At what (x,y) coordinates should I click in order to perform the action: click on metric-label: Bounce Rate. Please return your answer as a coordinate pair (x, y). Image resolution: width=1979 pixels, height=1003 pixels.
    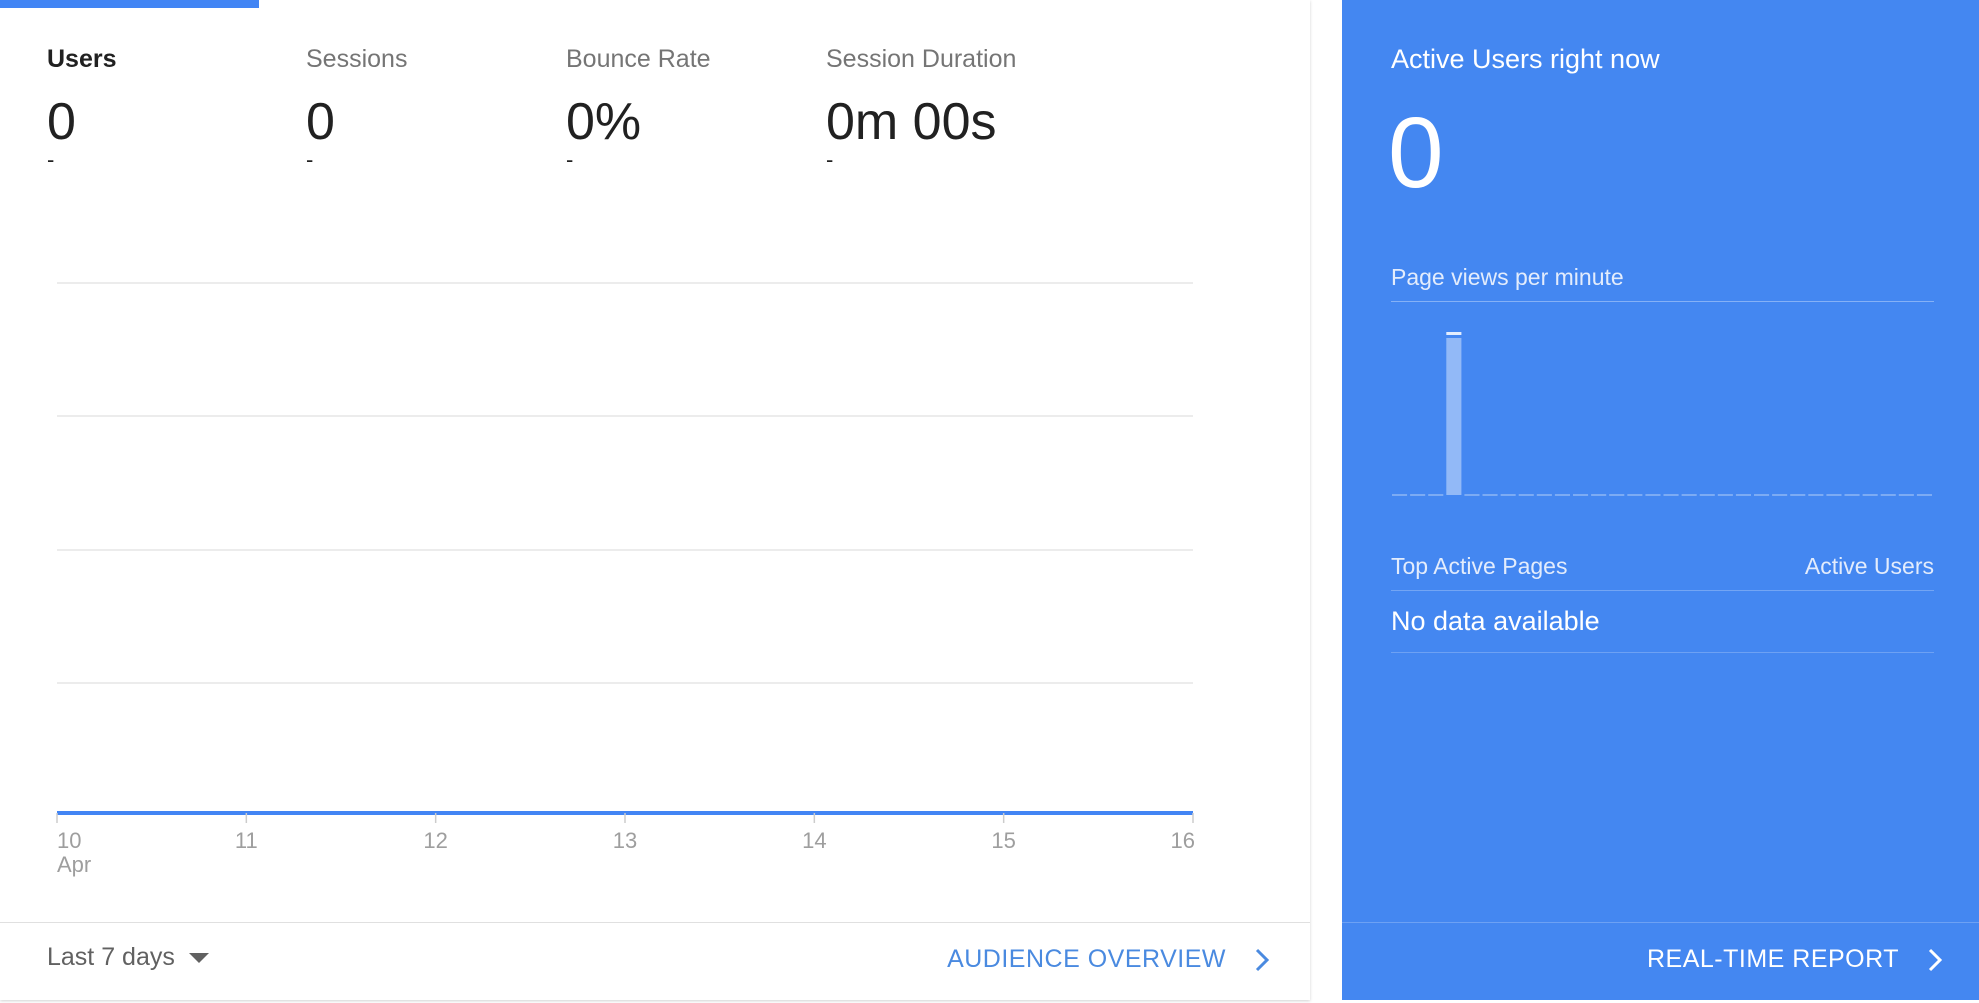
    Looking at the image, I should click on (638, 59).